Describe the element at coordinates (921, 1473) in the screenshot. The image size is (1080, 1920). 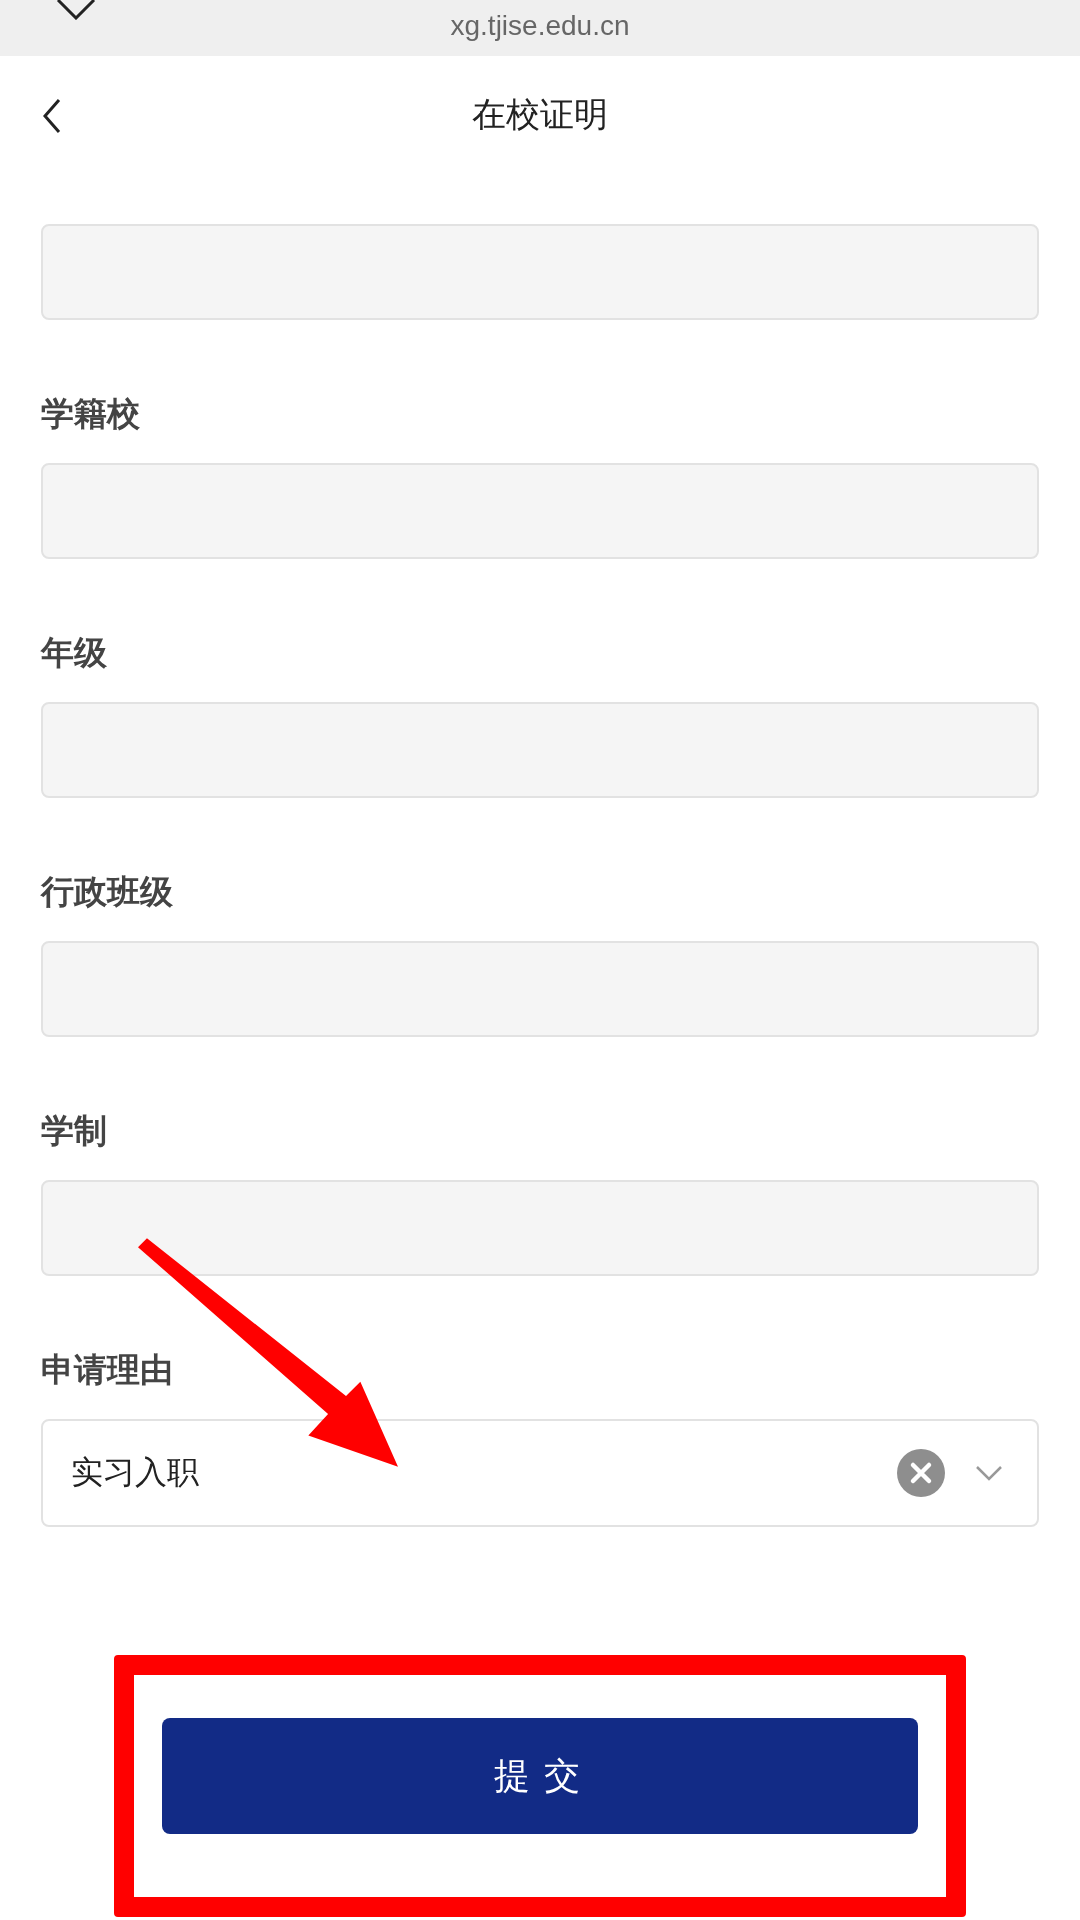
I see `clear-icon` at that location.